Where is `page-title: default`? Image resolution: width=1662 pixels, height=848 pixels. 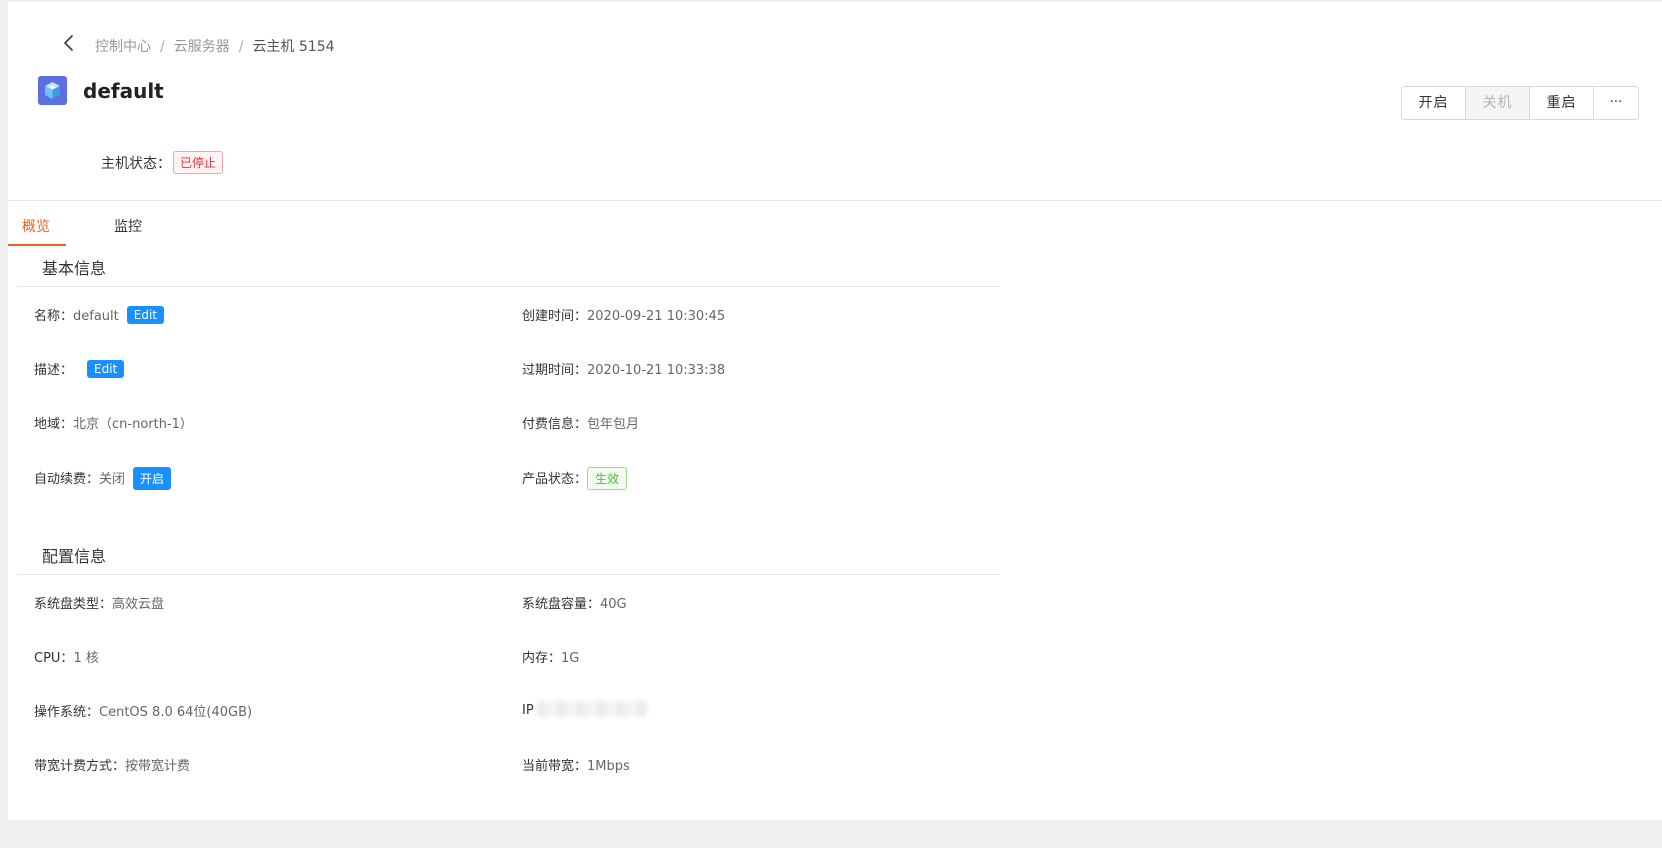 page-title: default is located at coordinates (123, 91).